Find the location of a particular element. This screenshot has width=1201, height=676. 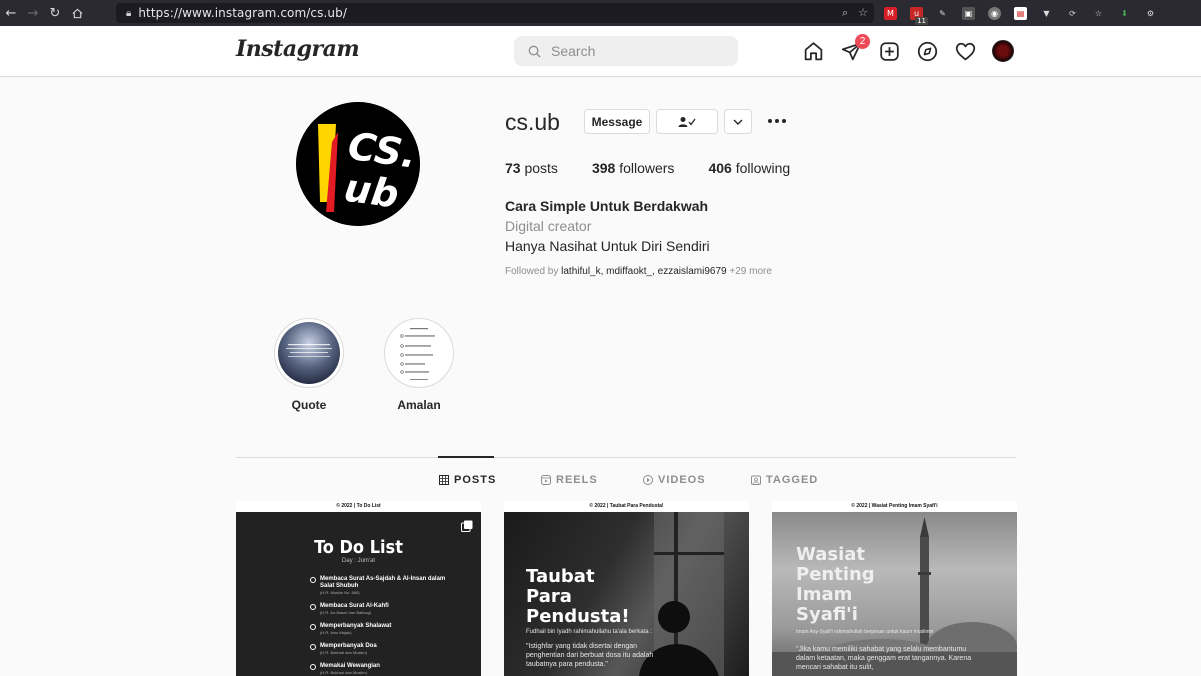

extension-icon: M is located at coordinates (890, 13).